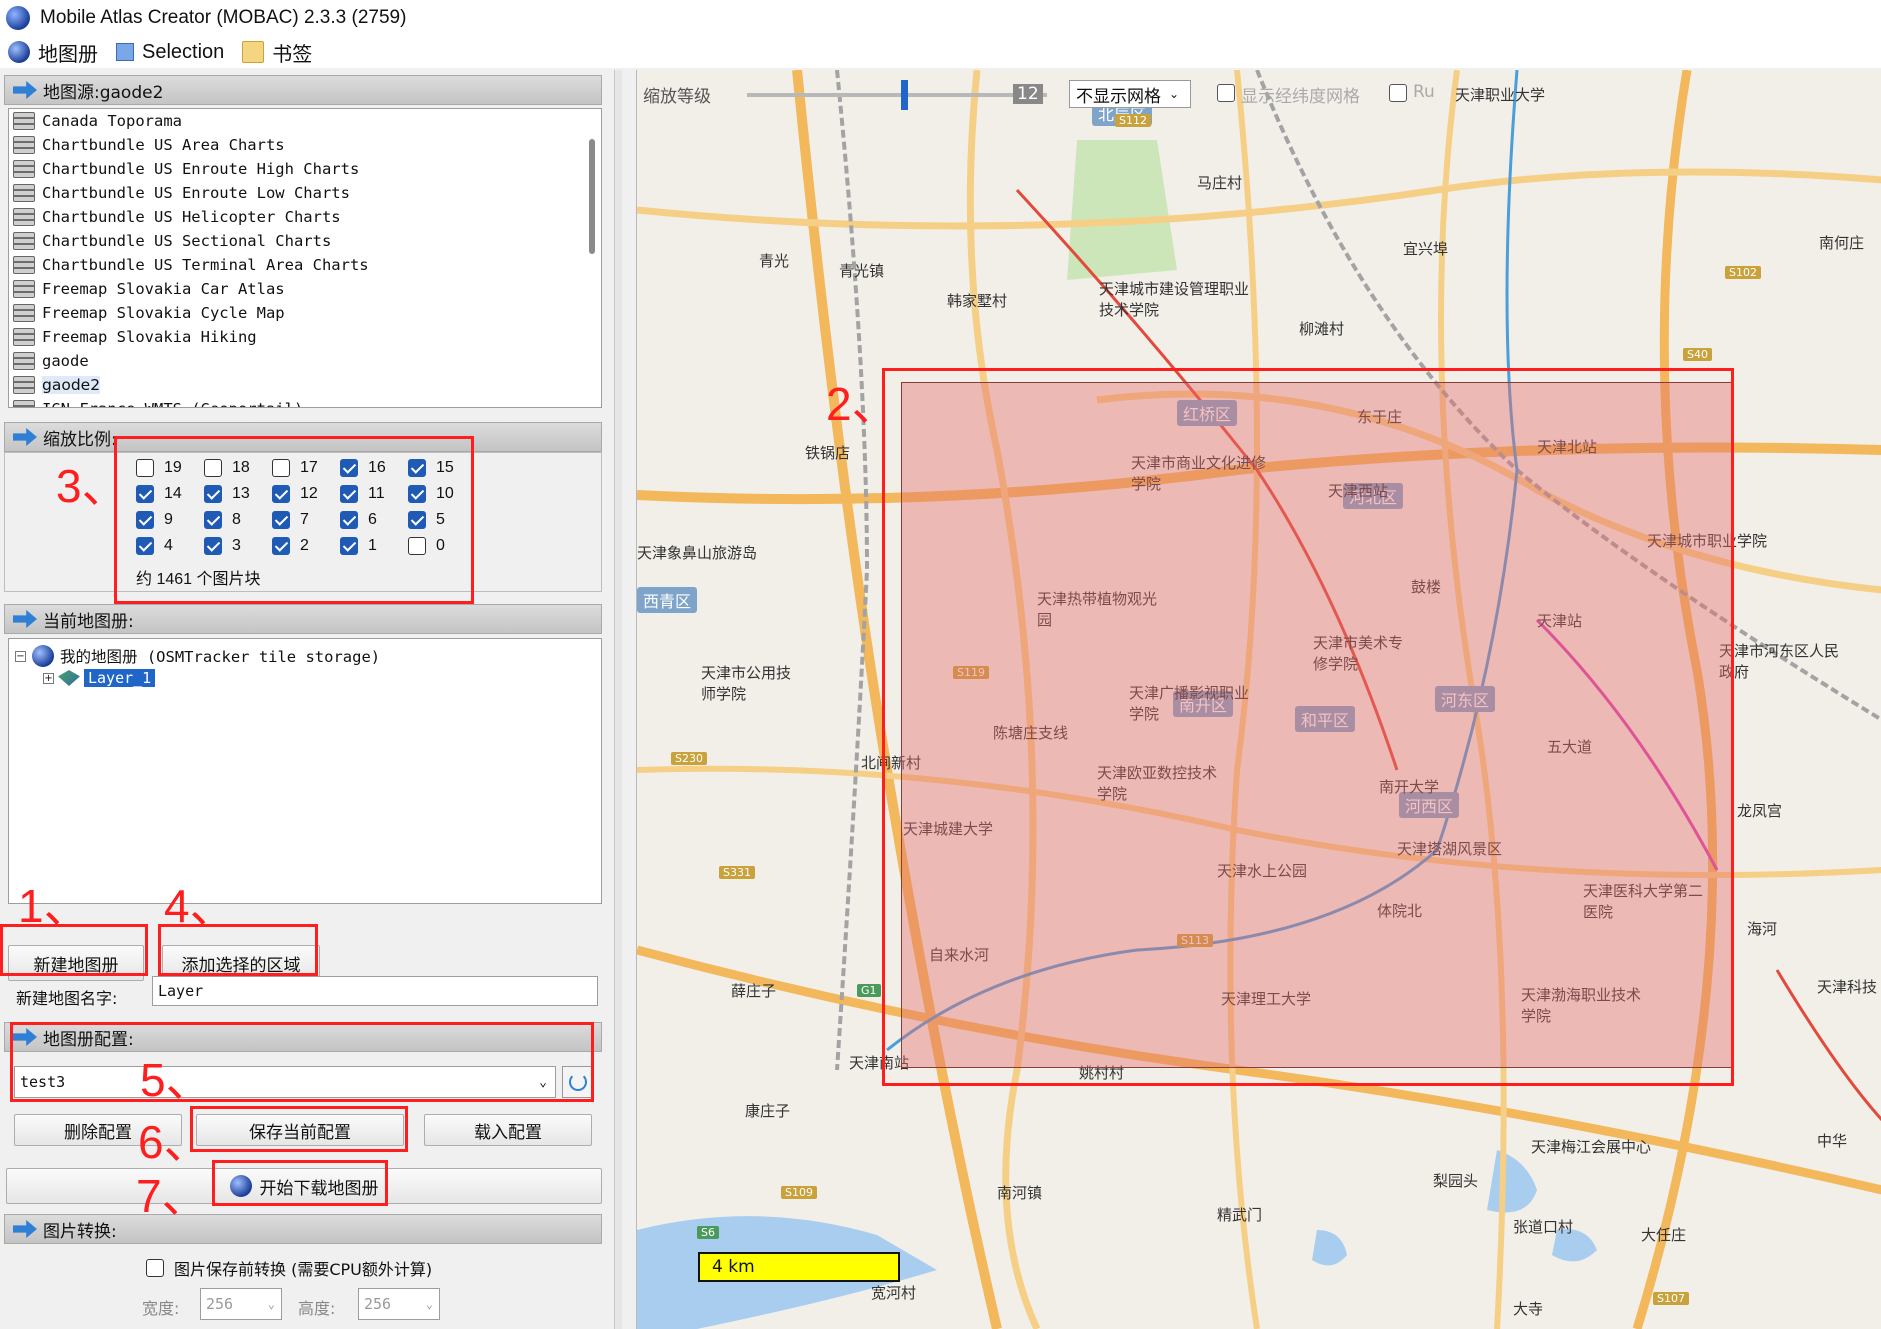  Describe the element at coordinates (253, 52) in the screenshot. I see `bookmark-icon` at that location.